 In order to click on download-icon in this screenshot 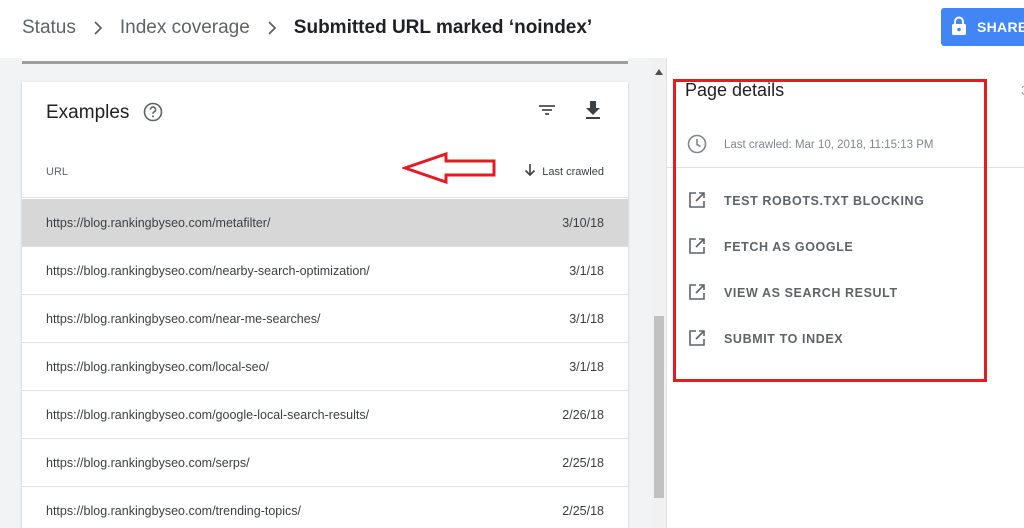, I will do `click(593, 112)`.